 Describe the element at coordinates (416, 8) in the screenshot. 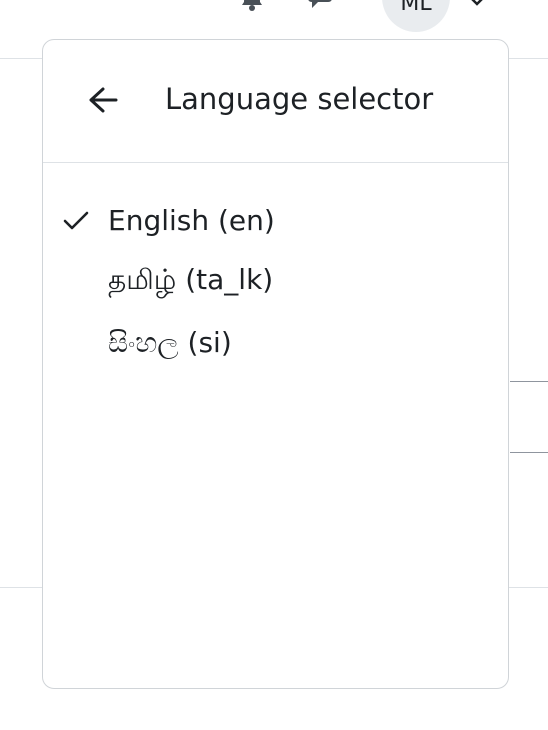

I see `avatar-initials: ML` at that location.